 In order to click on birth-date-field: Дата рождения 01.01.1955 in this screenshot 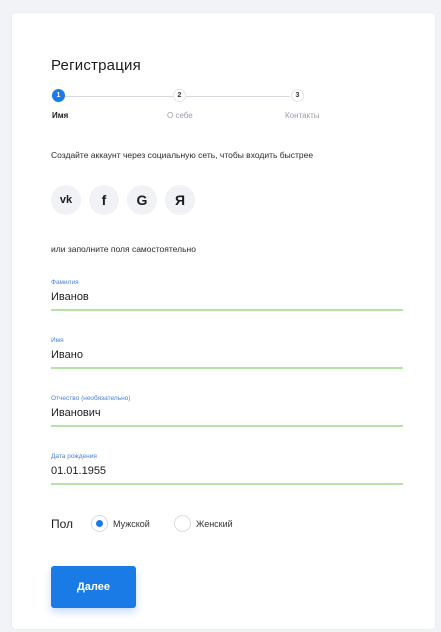, I will do `click(227, 469)`.